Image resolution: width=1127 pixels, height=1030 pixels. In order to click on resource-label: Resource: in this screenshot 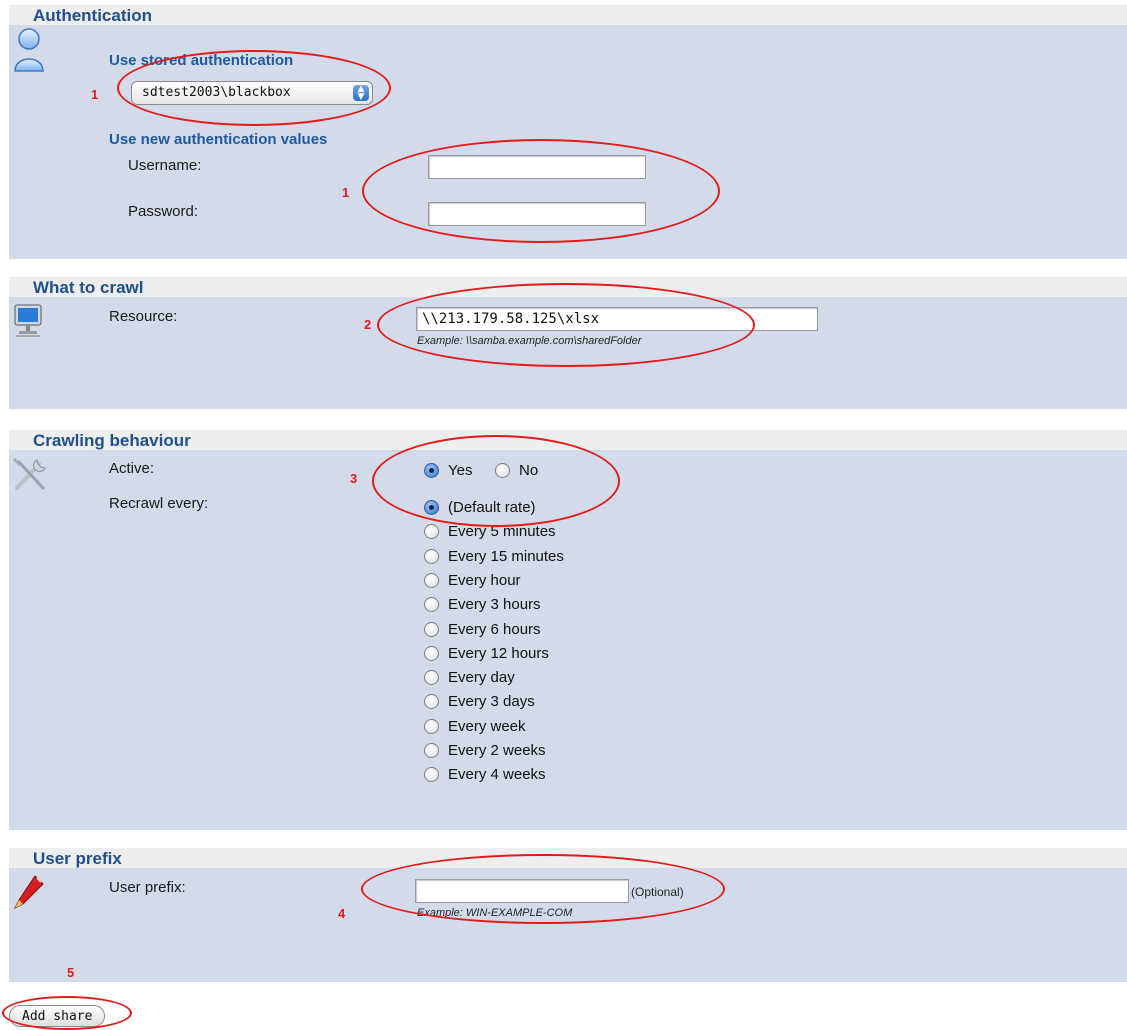, I will do `click(143, 316)`.